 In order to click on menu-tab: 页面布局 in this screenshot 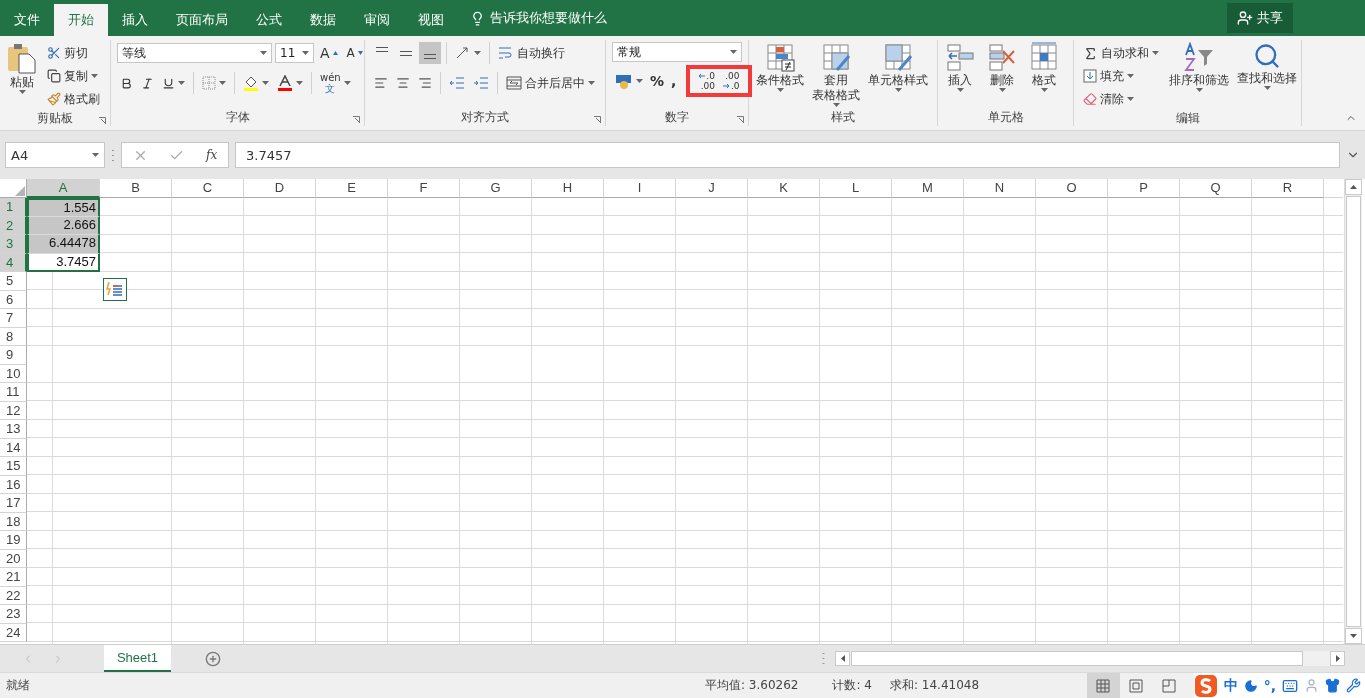, I will do `click(202, 20)`.